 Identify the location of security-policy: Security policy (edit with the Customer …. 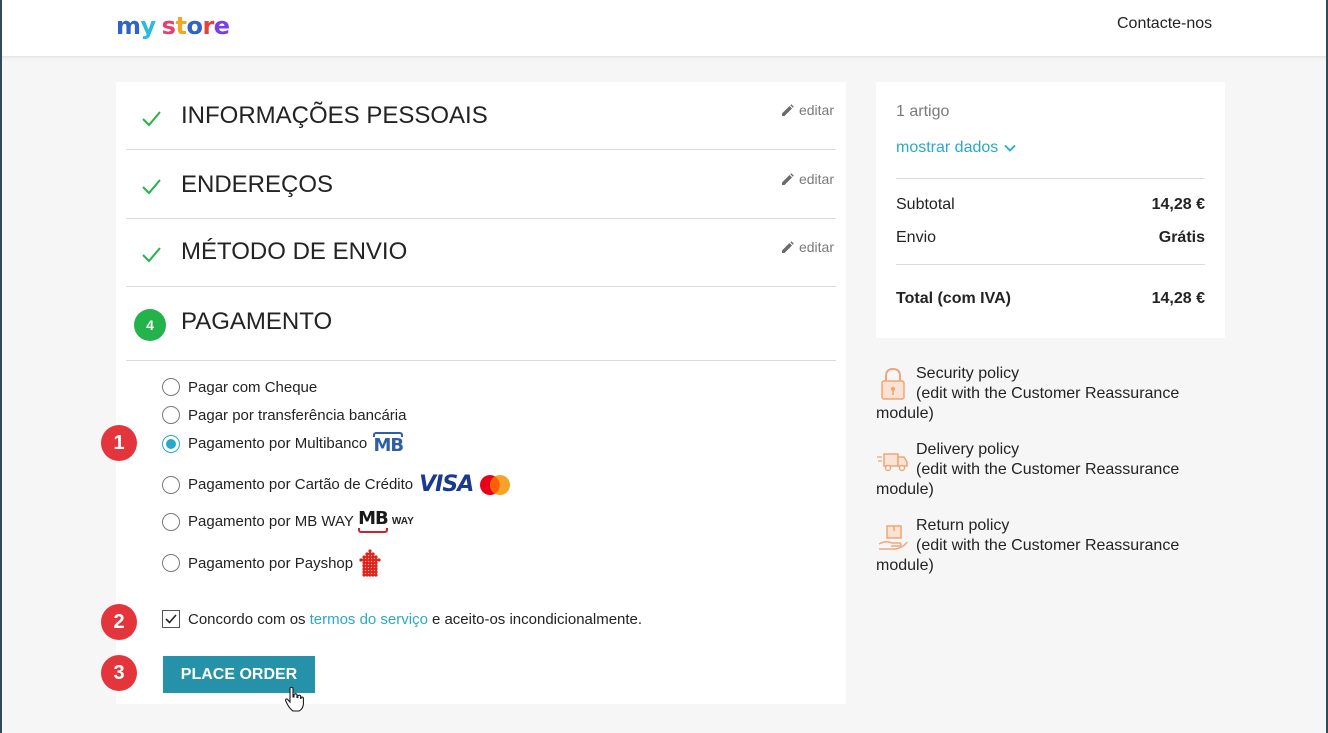
(1046, 394).